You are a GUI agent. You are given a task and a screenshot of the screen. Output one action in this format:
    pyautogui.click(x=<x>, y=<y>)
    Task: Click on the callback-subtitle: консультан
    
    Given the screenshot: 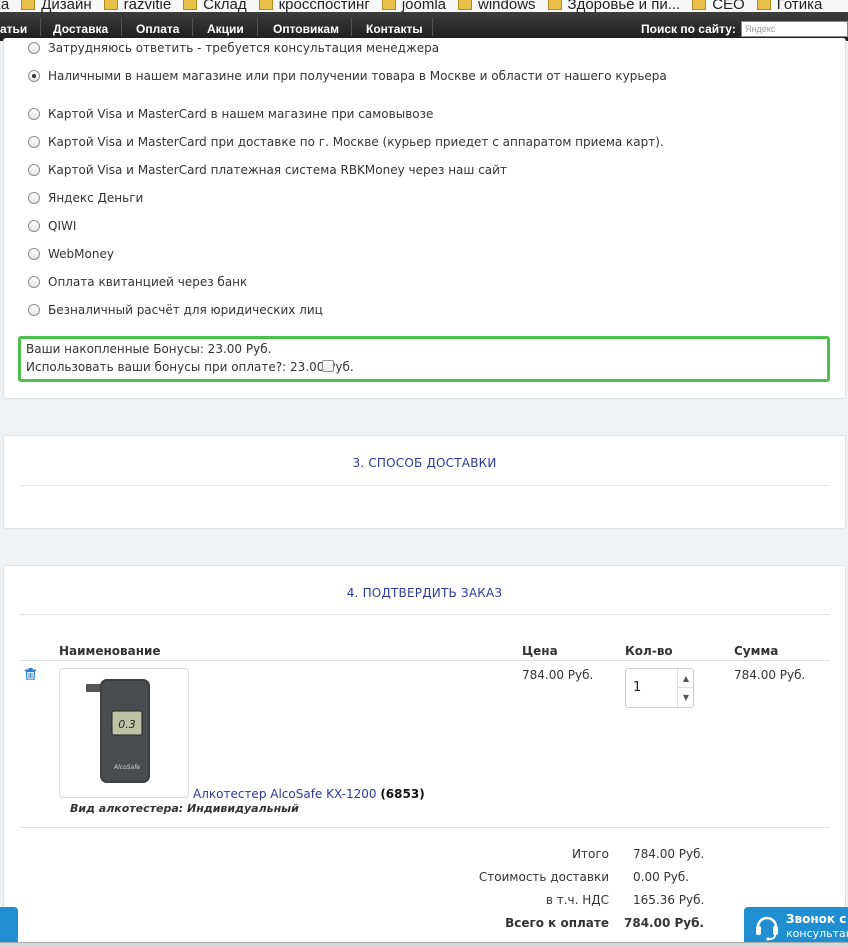 What is the action you would take?
    pyautogui.click(x=817, y=933)
    